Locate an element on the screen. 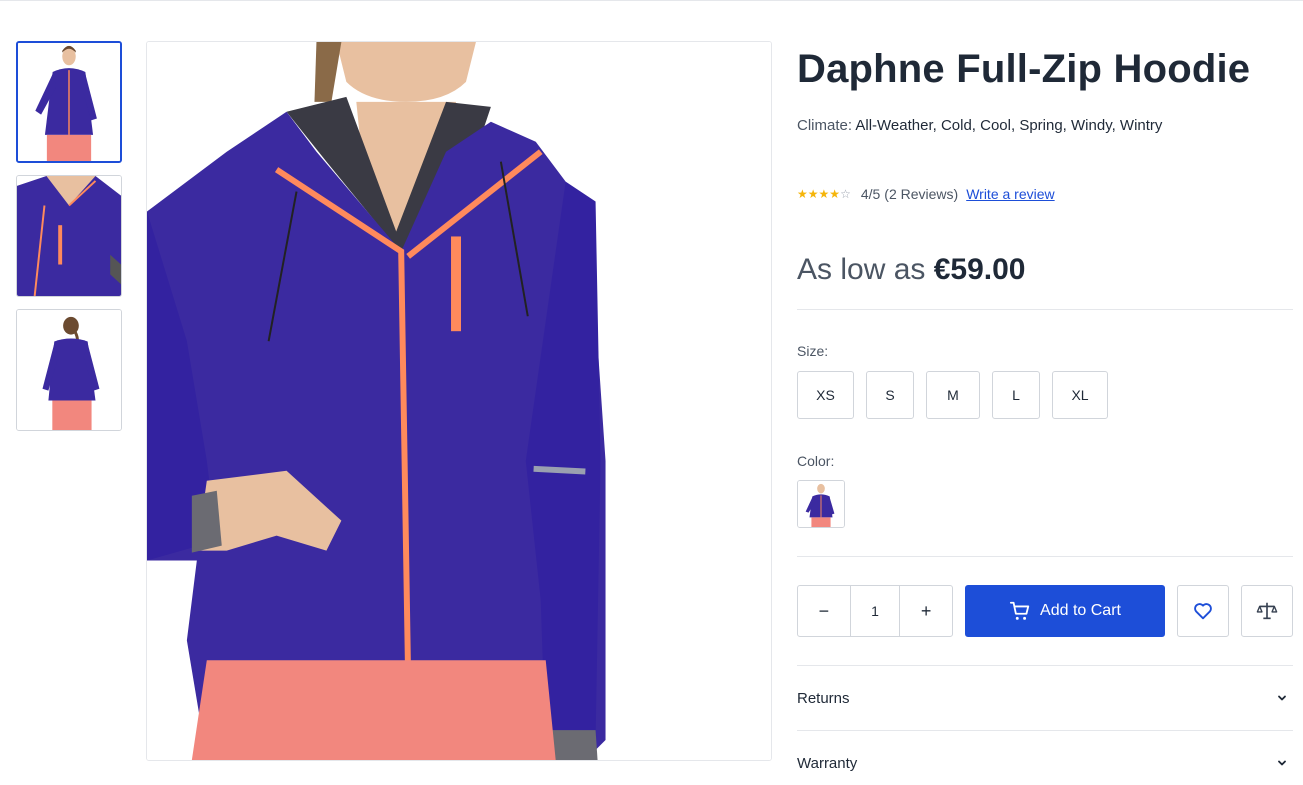  scale-icon is located at coordinates (1267, 611).